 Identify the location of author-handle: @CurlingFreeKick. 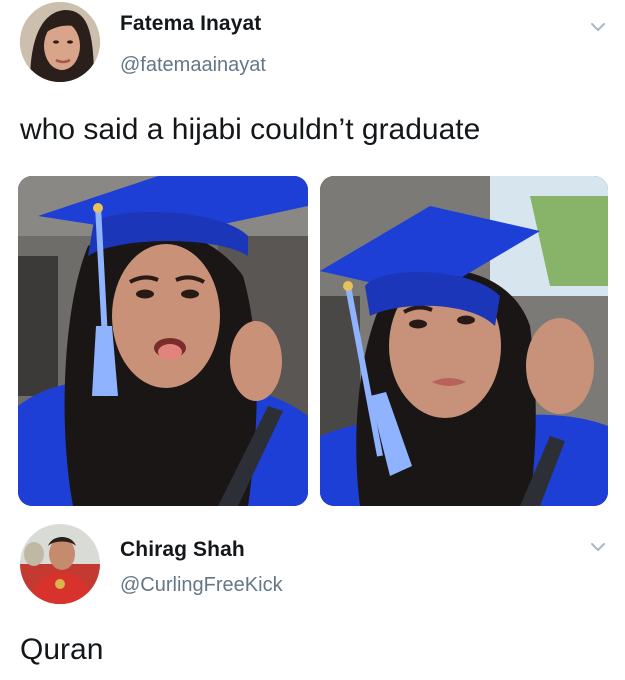
(201, 585).